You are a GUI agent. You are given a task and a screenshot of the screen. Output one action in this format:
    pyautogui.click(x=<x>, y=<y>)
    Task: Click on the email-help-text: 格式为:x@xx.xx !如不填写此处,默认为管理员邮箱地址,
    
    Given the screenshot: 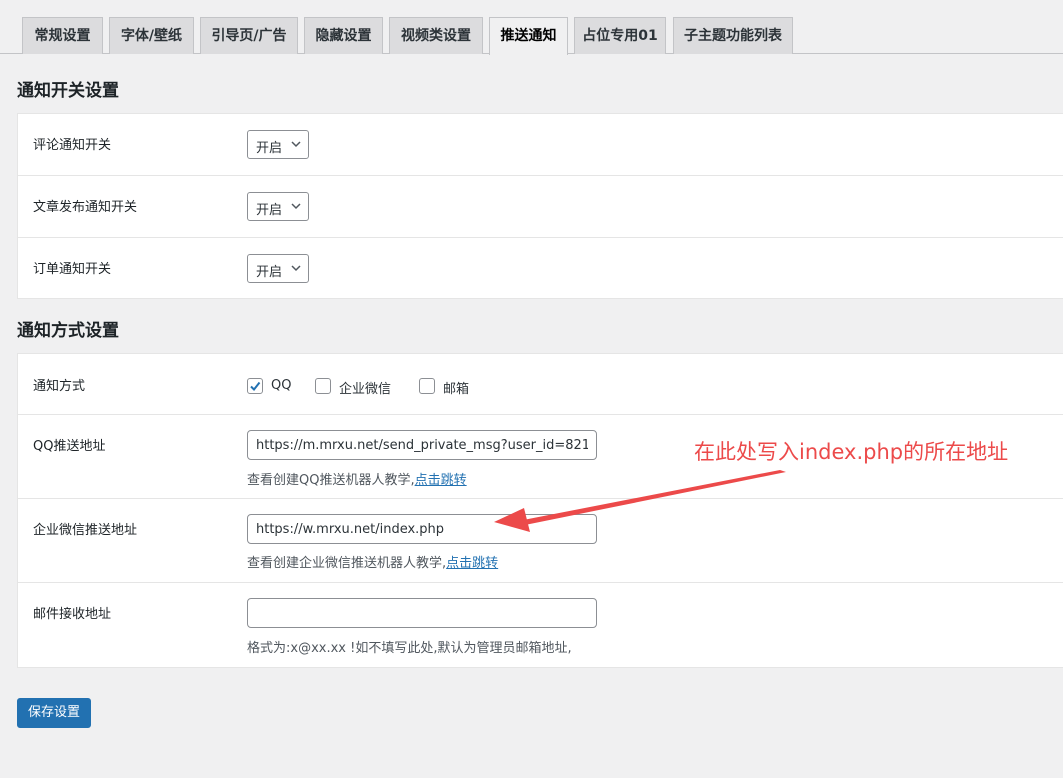 What is the action you would take?
    pyautogui.click(x=409, y=648)
    